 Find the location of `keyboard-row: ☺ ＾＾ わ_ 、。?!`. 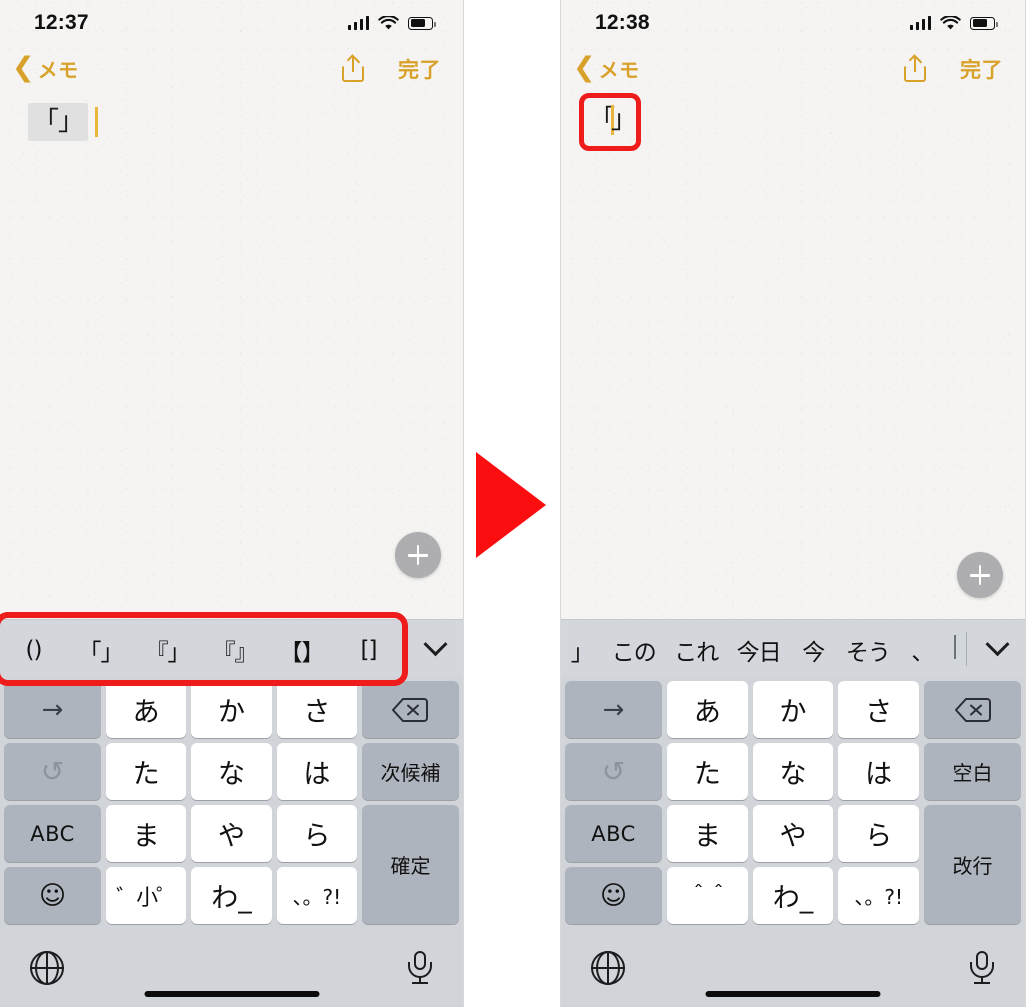

keyboard-row: ☺ ＾＾ わ_ 、。?! is located at coordinates (742, 895).